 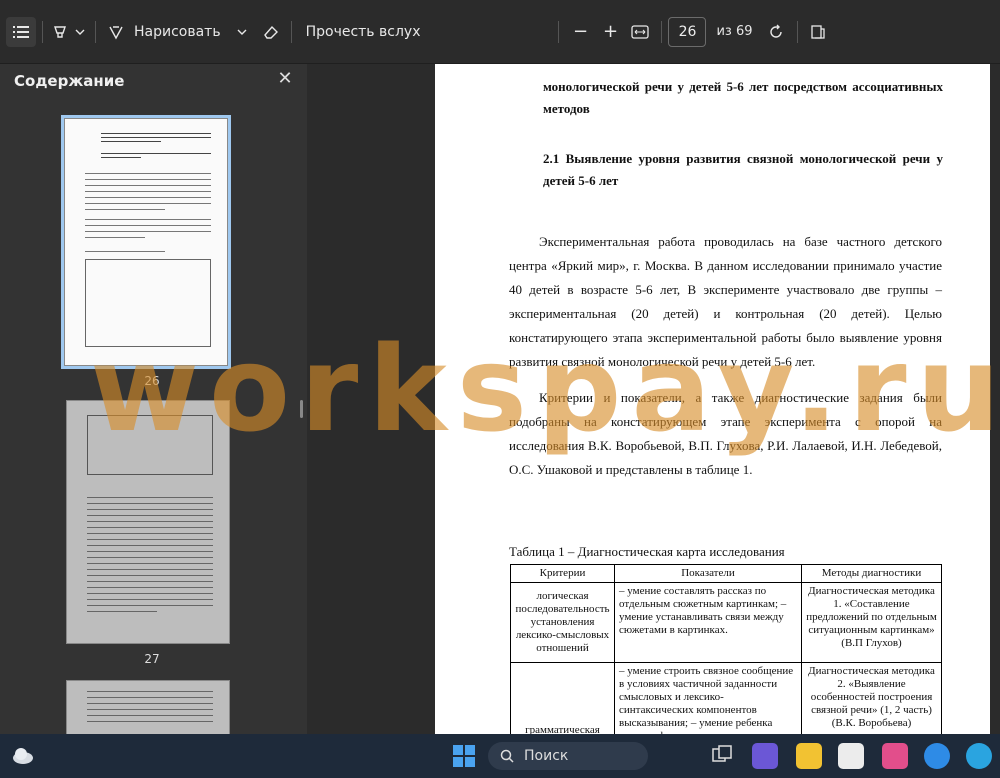 I want to click on read-aloud-label: Прочесть вслух, so click(x=363, y=31).